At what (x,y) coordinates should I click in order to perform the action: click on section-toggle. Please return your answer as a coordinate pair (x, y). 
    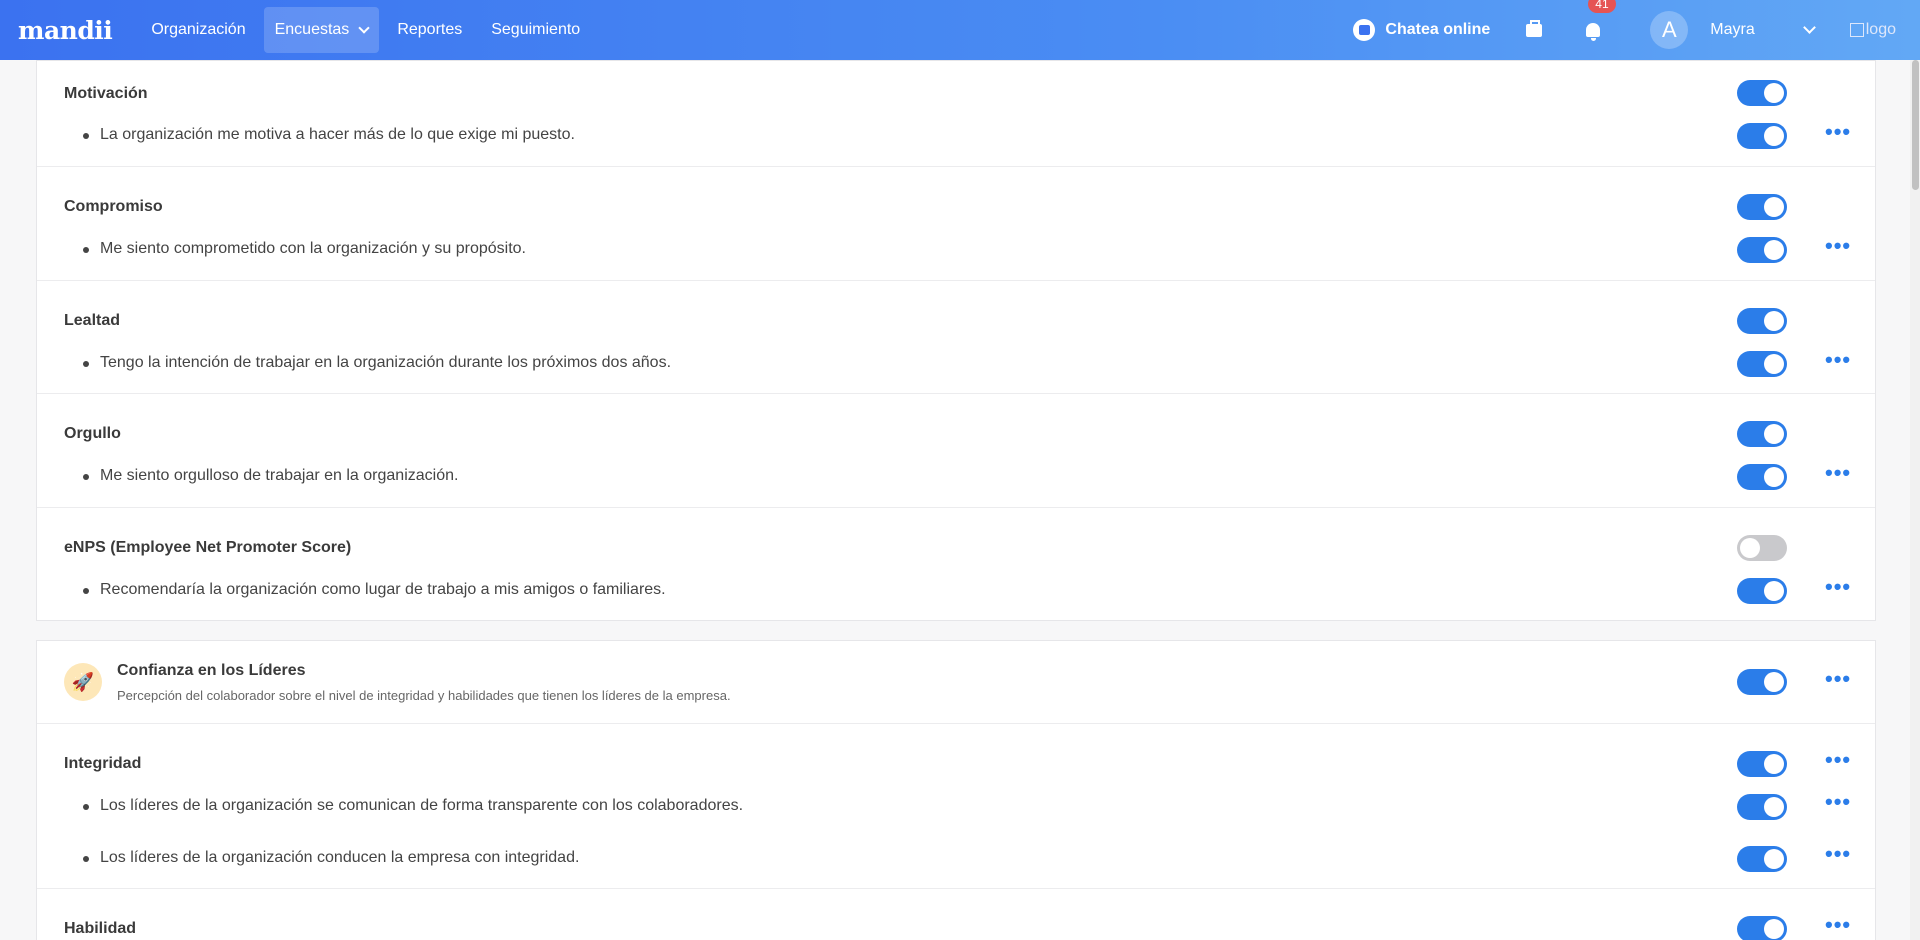
    Looking at the image, I should click on (1762, 682).